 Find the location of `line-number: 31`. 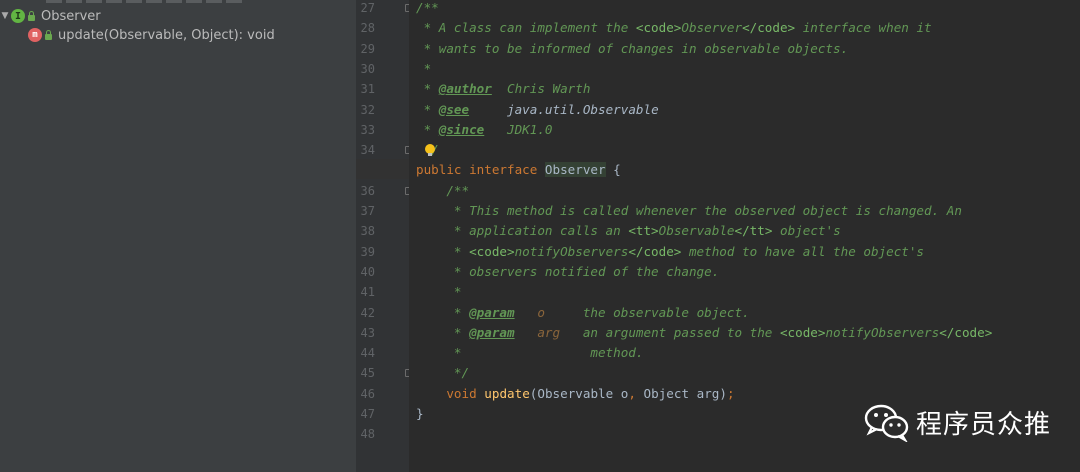

line-number: 31 is located at coordinates (367, 89).